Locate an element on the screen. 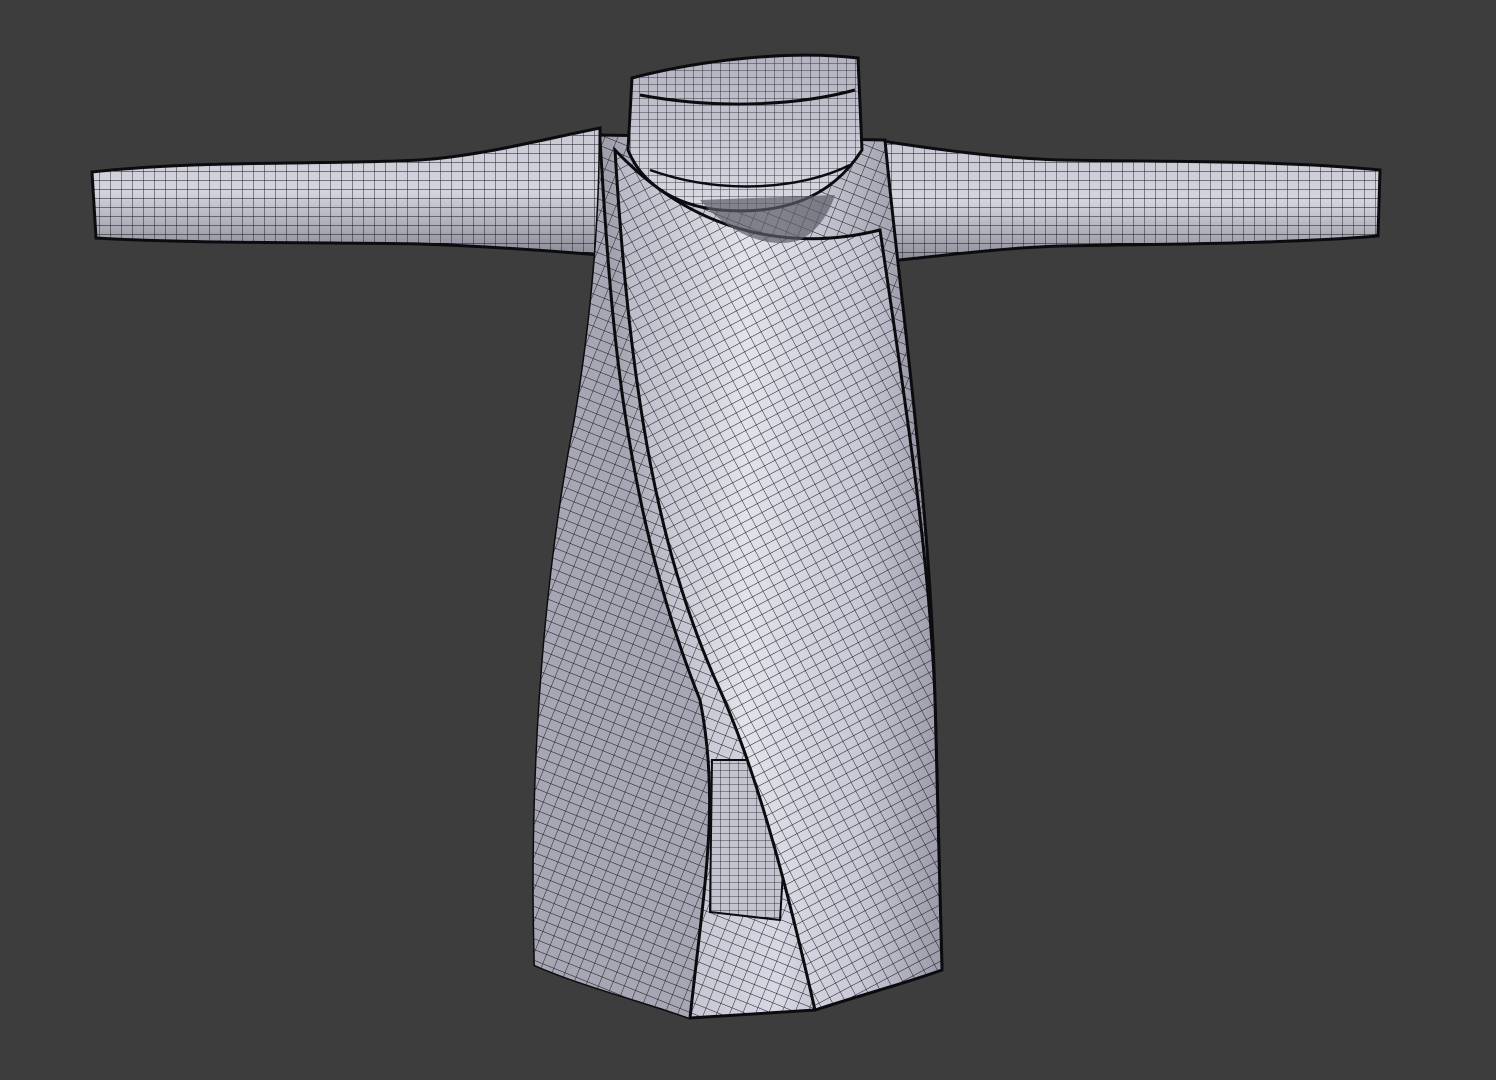 Image resolution: width=1496 pixels, height=1080 pixels. right-sleeve is located at coordinates (1127, 201).